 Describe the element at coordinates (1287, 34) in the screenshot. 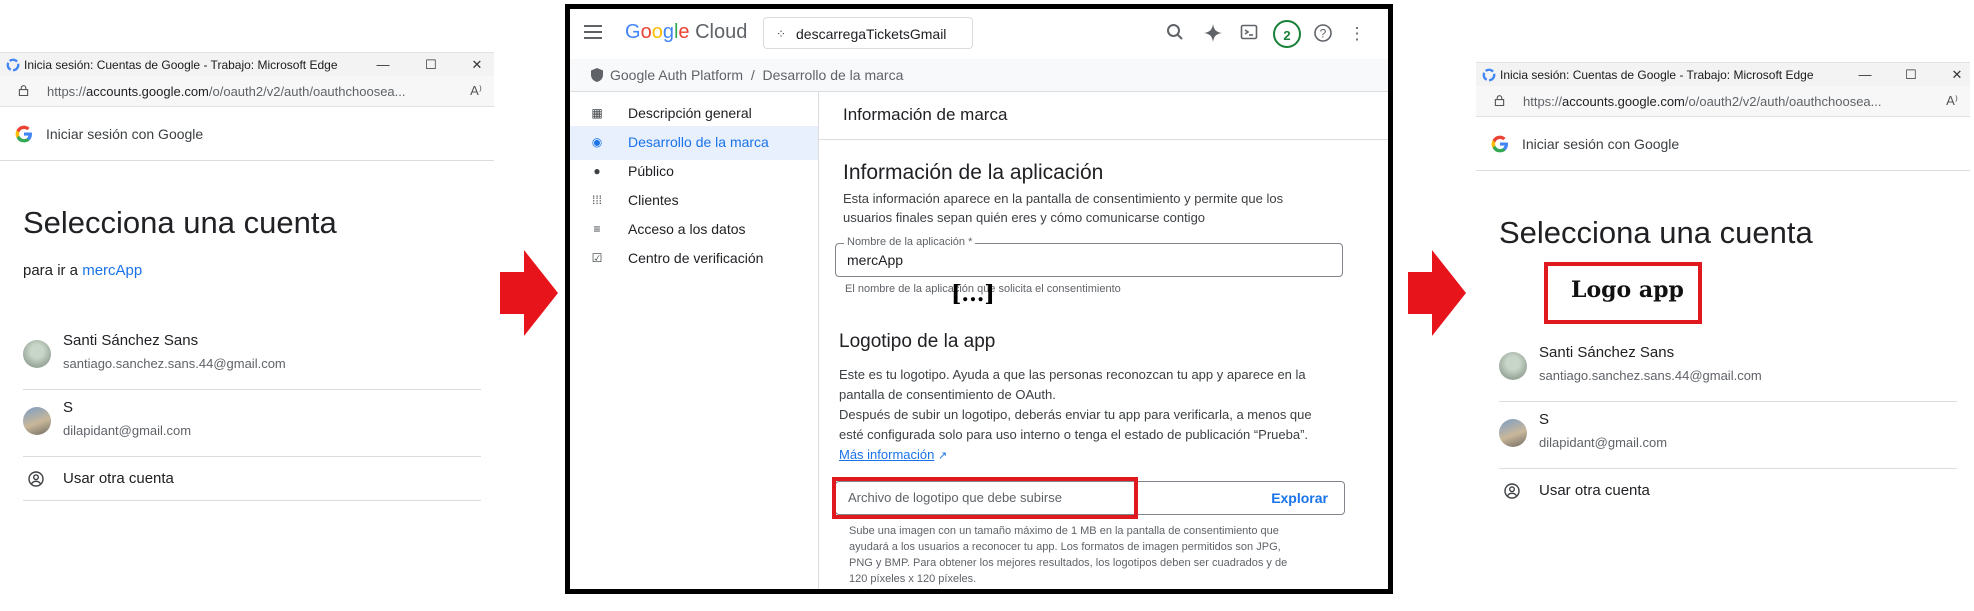

I see `notifications-badge: 2` at that location.